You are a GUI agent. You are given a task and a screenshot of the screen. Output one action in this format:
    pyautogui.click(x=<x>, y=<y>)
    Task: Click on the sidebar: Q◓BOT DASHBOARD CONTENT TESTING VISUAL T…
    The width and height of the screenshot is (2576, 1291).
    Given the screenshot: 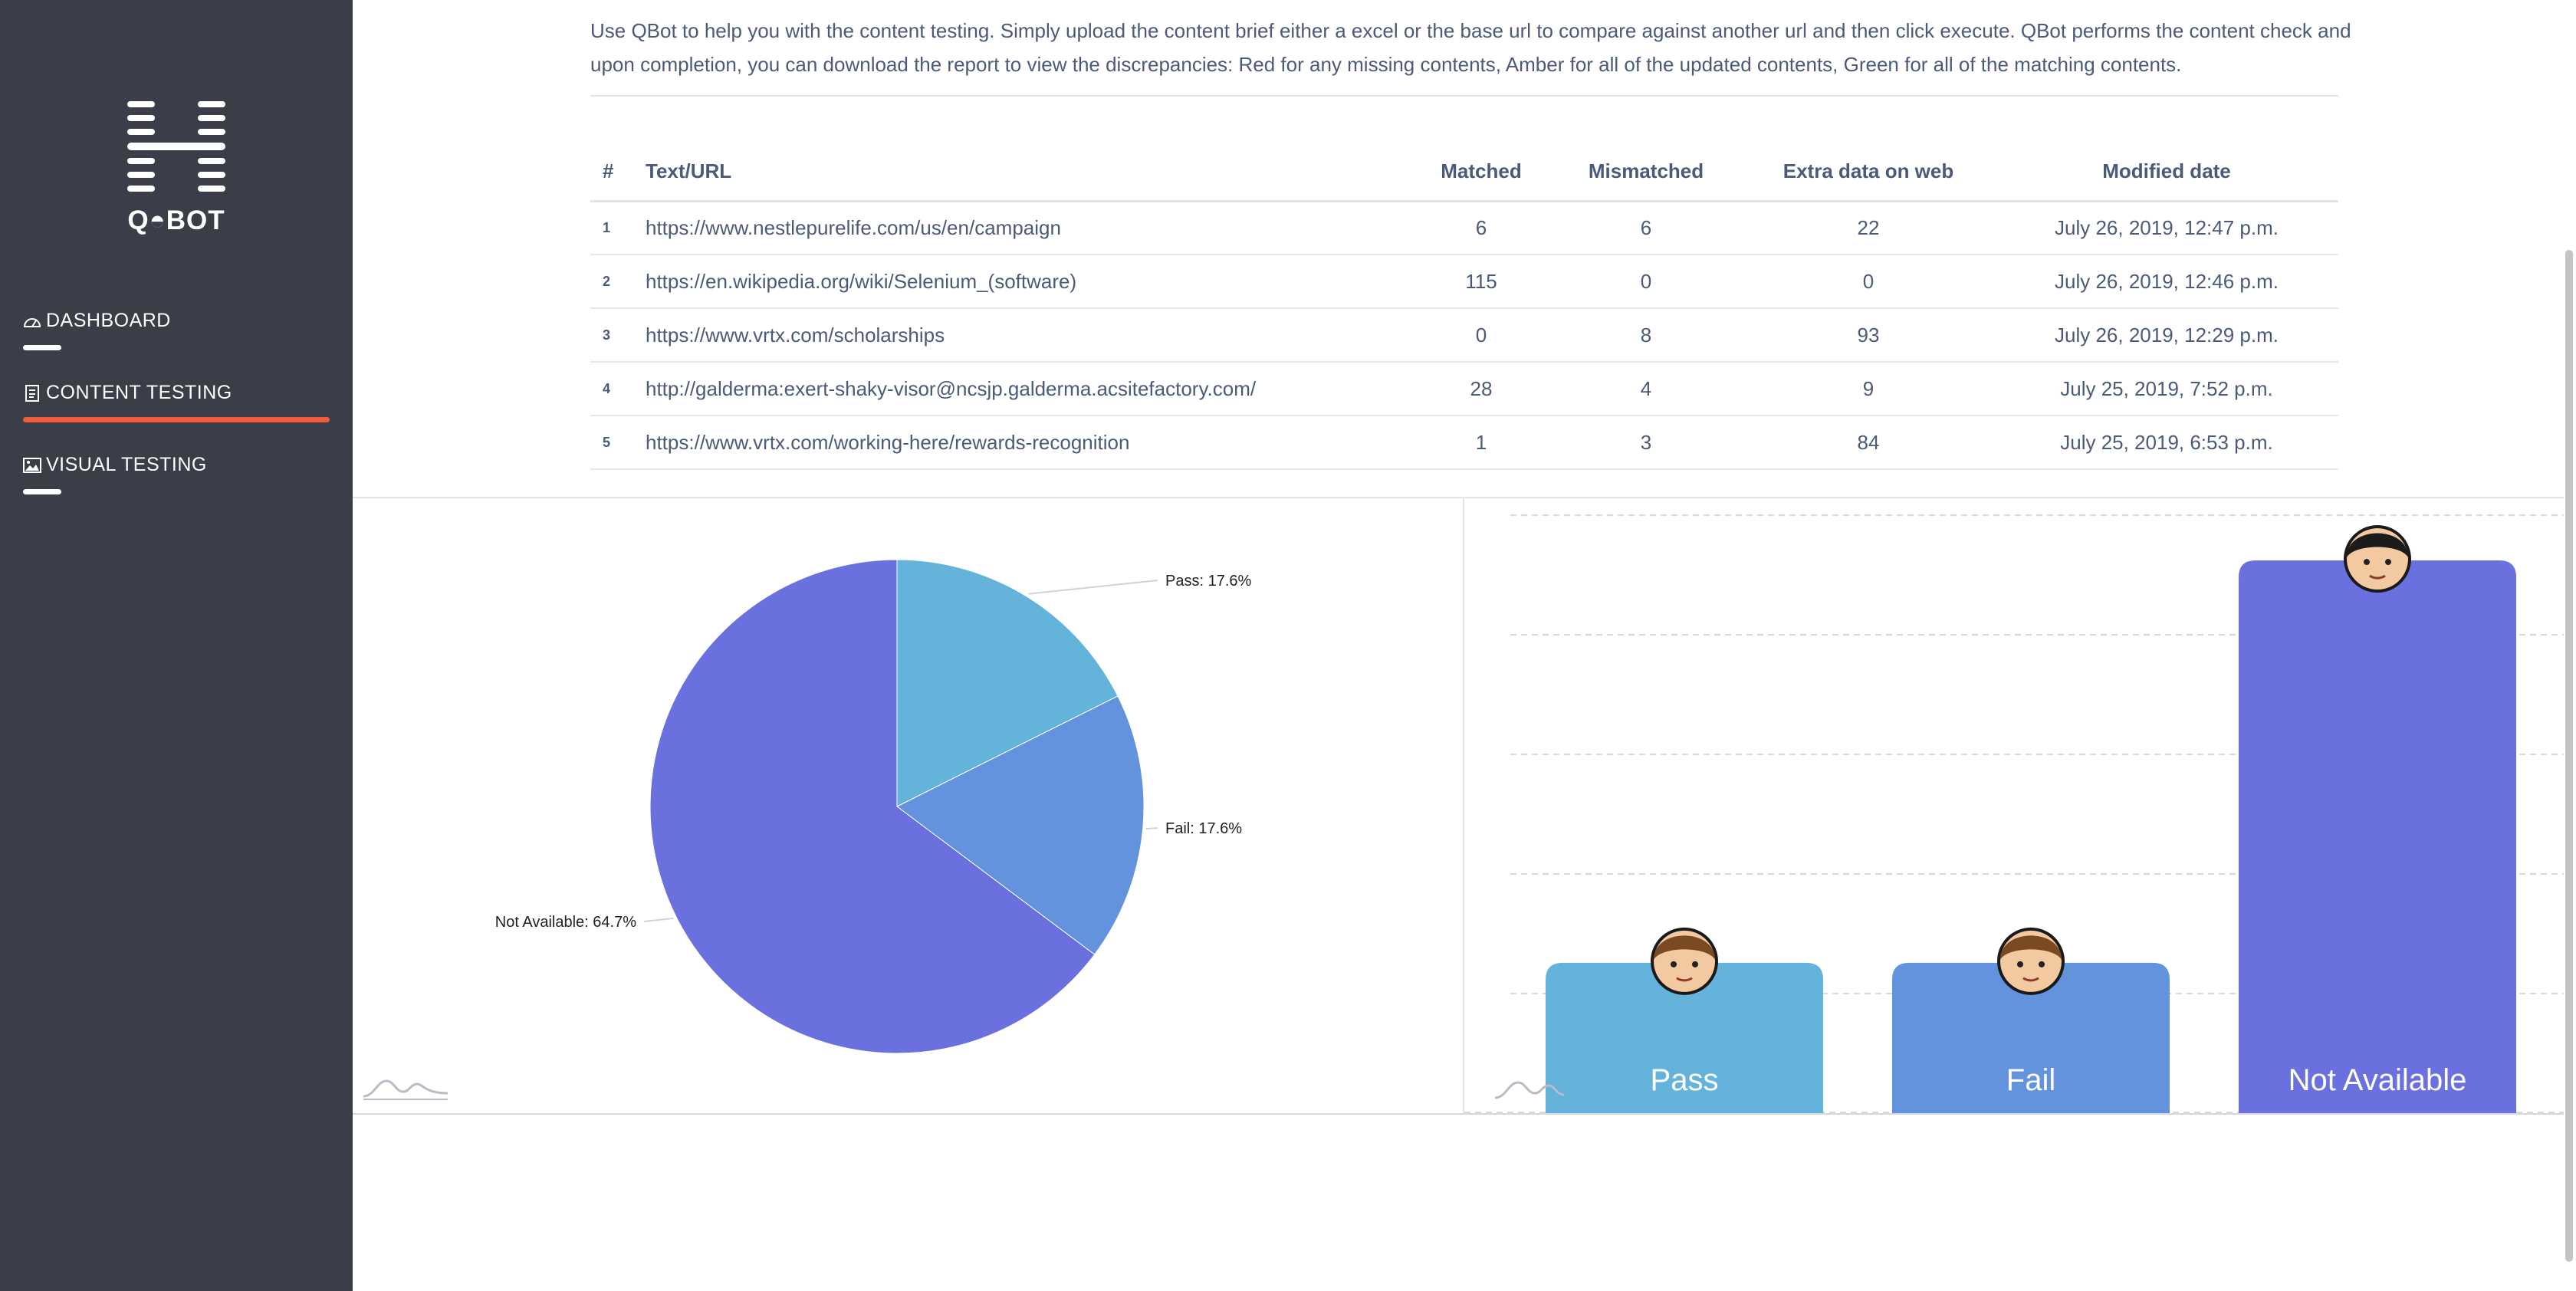 What is the action you would take?
    pyautogui.click(x=177, y=645)
    